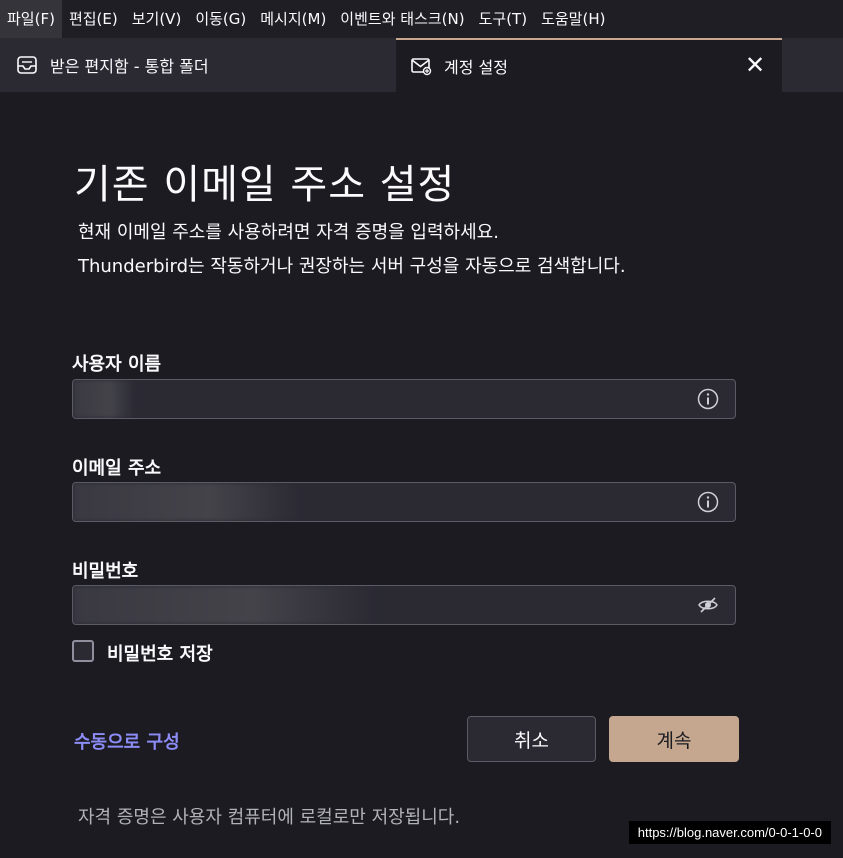  Describe the element at coordinates (404, 399) in the screenshot. I see `username-field` at that location.